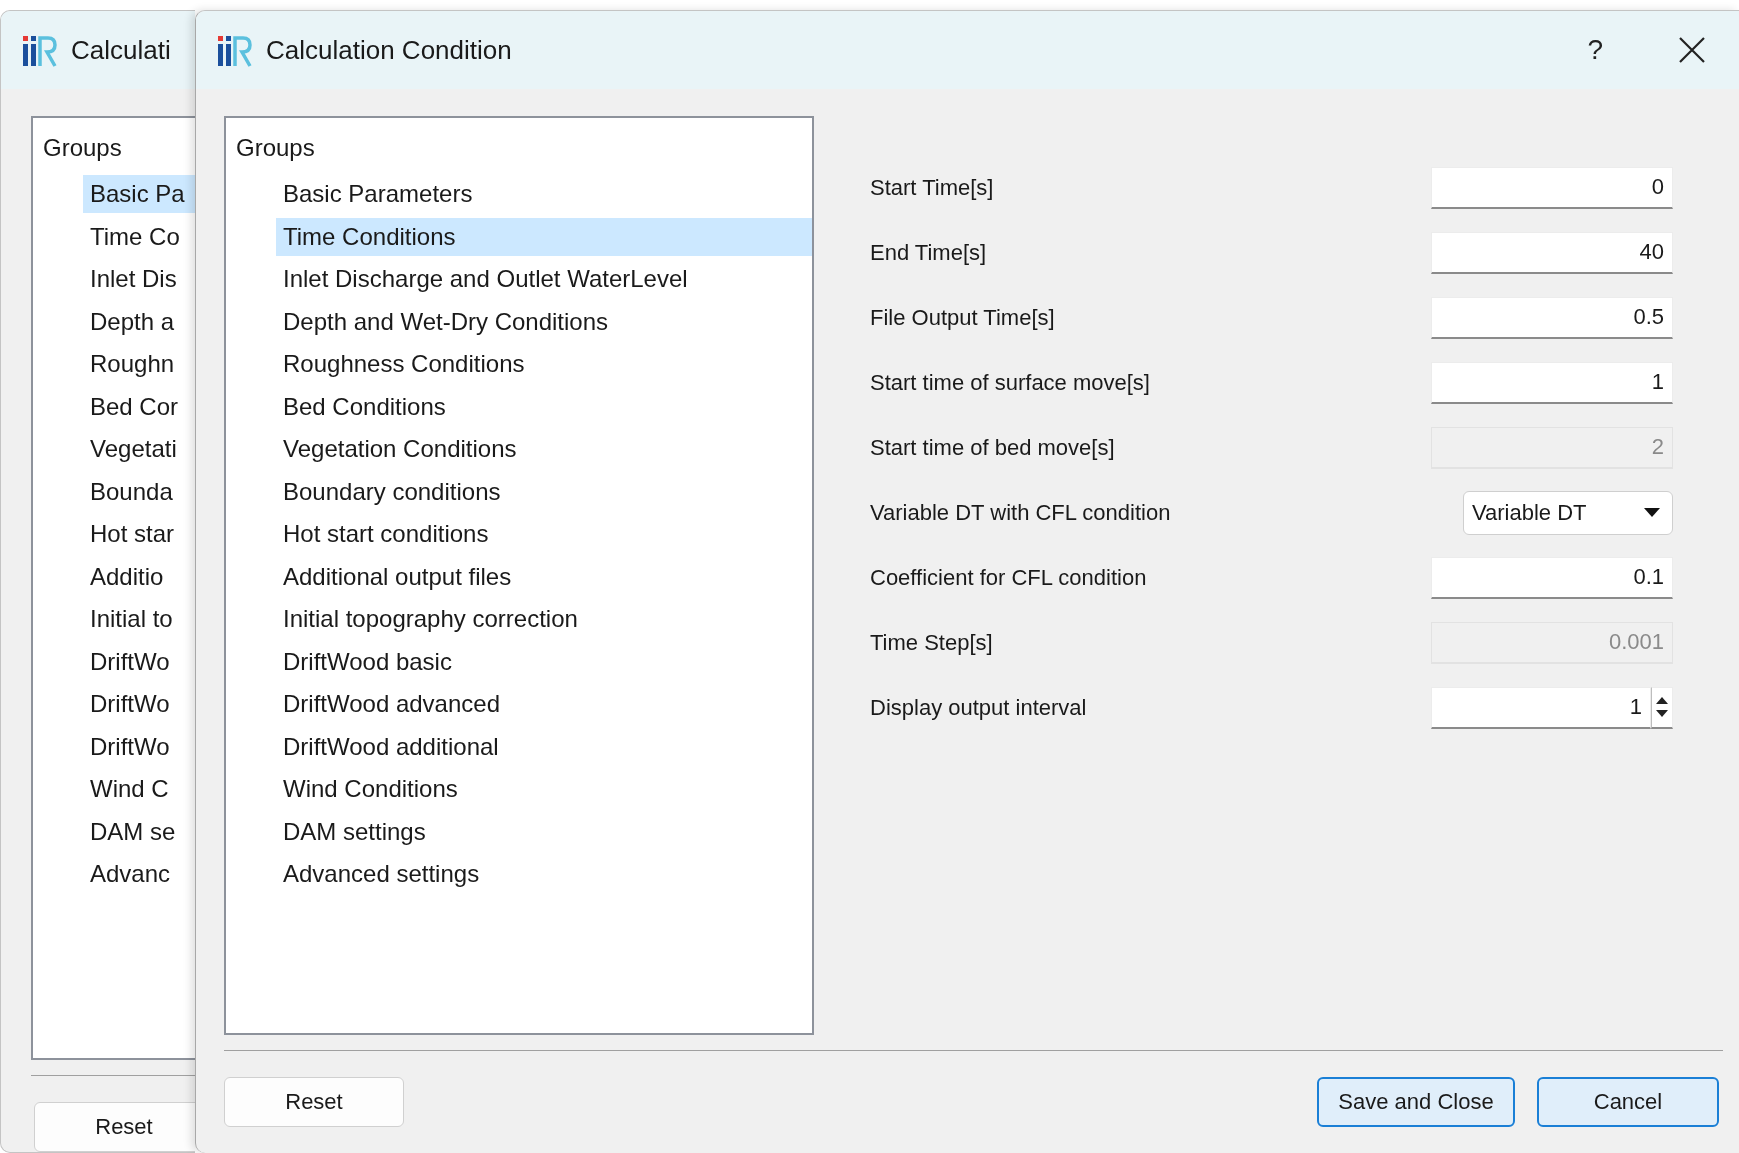 This screenshot has width=1739, height=1153. What do you see at coordinates (139, 194) in the screenshot?
I see `tree-item: Basic Pa` at bounding box center [139, 194].